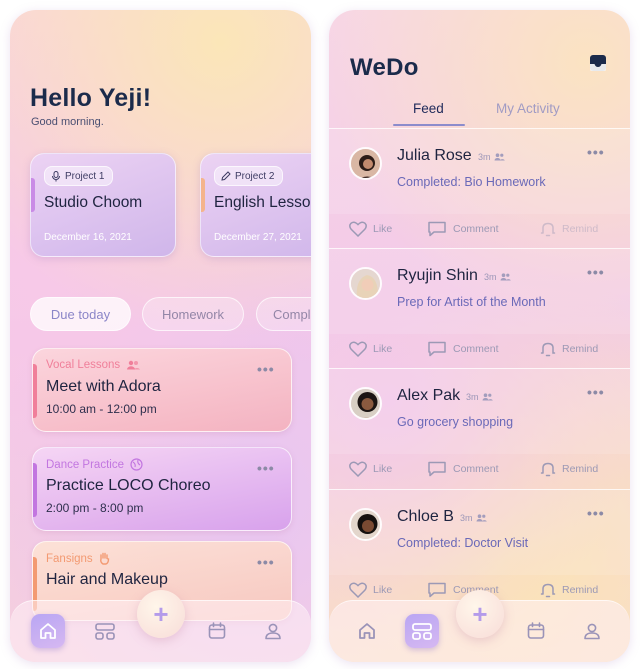  I want to click on hand-icon, so click(104, 558).